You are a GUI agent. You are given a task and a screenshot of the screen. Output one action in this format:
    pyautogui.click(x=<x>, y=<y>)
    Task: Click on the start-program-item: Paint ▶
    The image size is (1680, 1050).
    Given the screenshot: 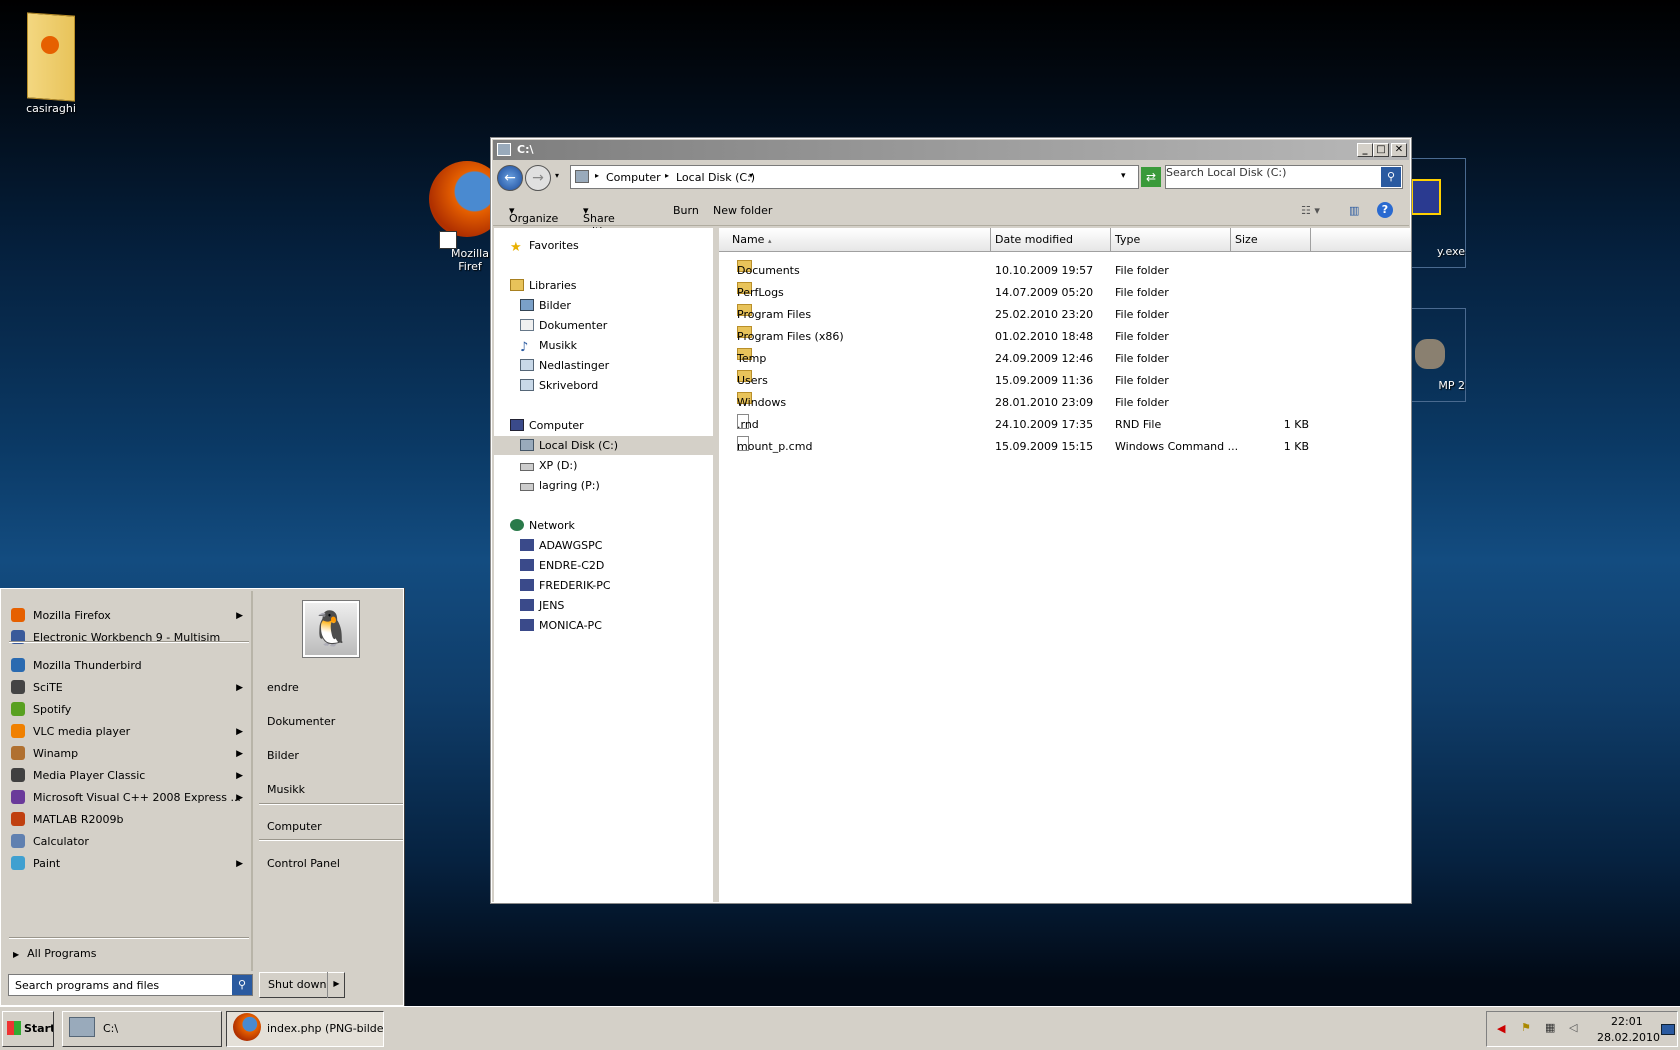 What is the action you would take?
    pyautogui.click(x=131, y=864)
    